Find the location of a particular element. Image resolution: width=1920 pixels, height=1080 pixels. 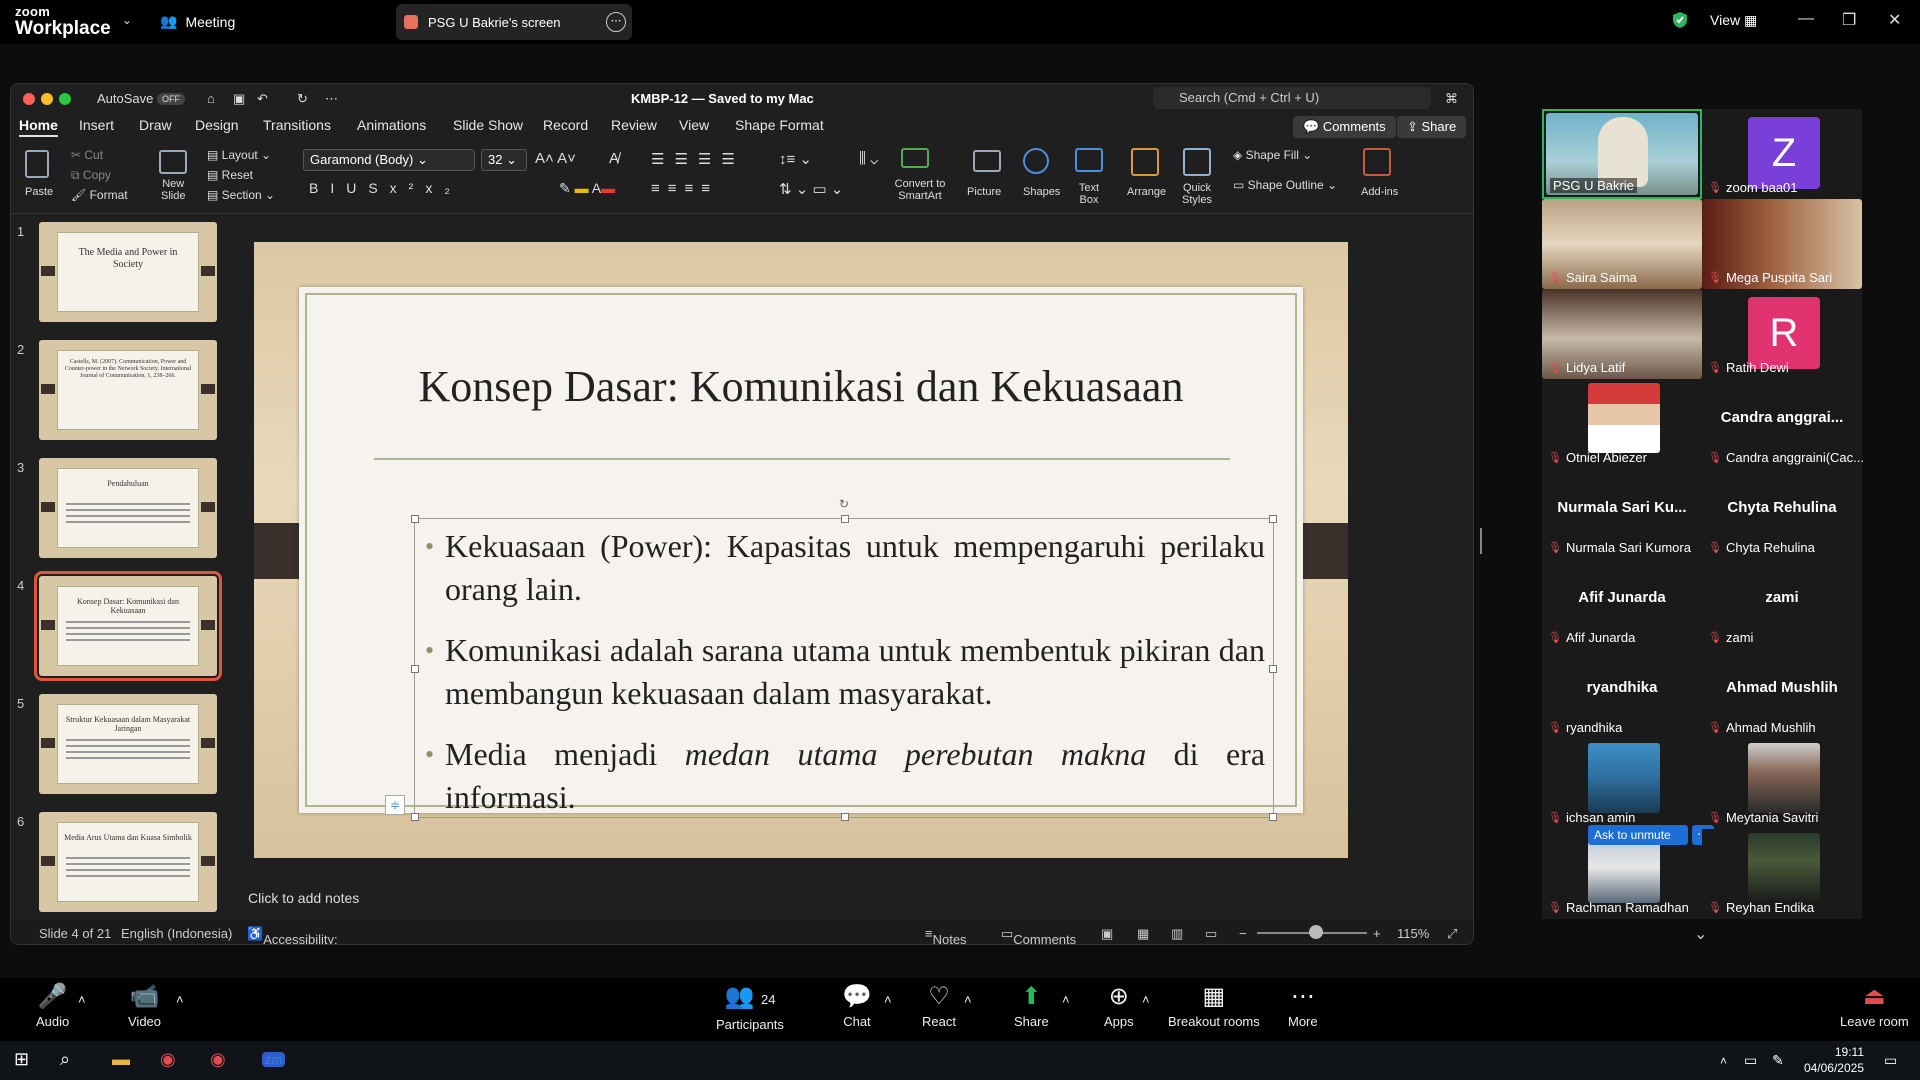

tray-chevron-icon: ˄ is located at coordinates (1723, 1061).